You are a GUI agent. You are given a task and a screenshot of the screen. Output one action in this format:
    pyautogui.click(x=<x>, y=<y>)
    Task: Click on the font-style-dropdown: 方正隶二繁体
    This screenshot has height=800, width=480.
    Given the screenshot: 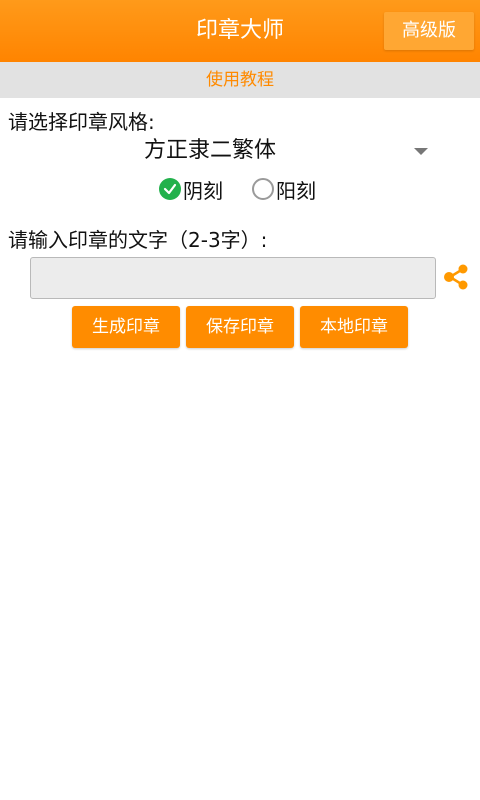 What is the action you would take?
    pyautogui.click(x=240, y=151)
    